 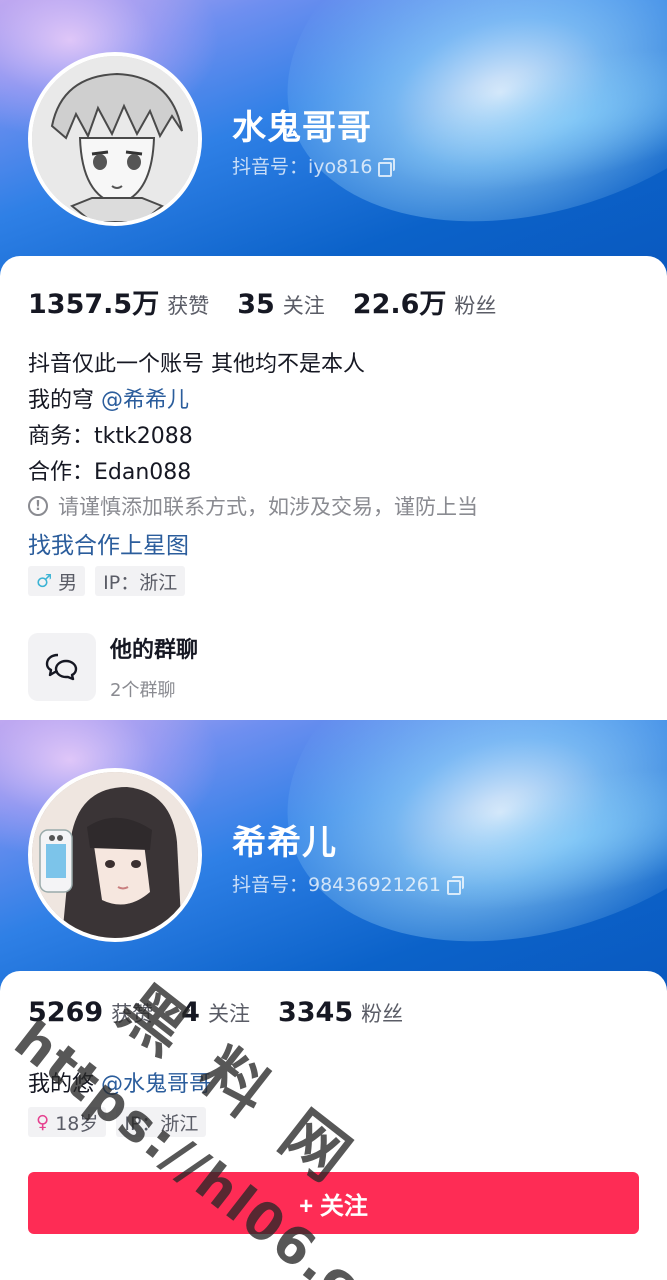 What do you see at coordinates (196, 364) in the screenshot?
I see `bio-line-1: 抖音仅此一个账号 其他均不是本人` at bounding box center [196, 364].